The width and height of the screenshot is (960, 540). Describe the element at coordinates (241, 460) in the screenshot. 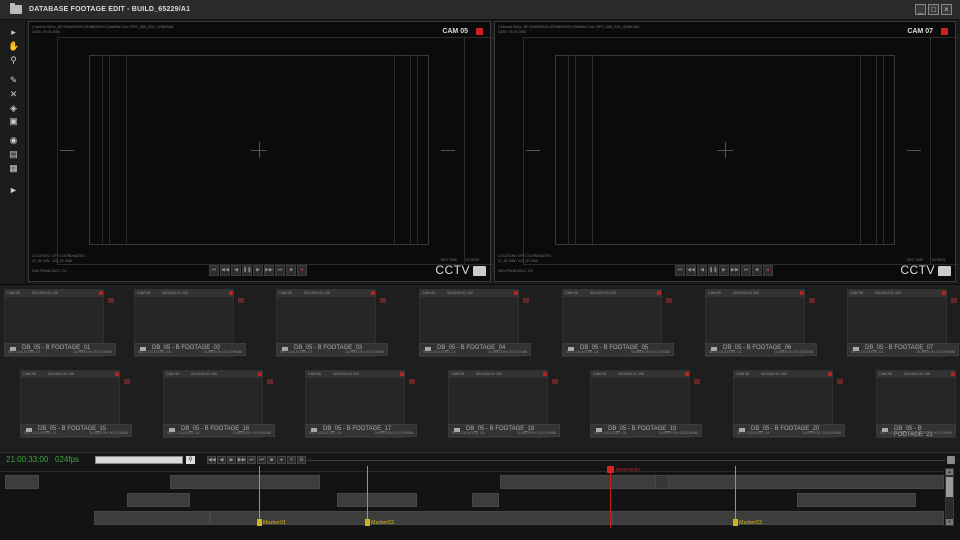

I see `timeline-forward-button: ▶▶` at that location.